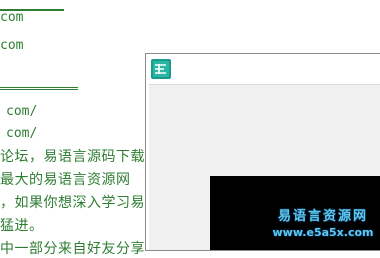  What do you see at coordinates (22, 226) in the screenshot?
I see `paragraph-line: 猛进。` at bounding box center [22, 226].